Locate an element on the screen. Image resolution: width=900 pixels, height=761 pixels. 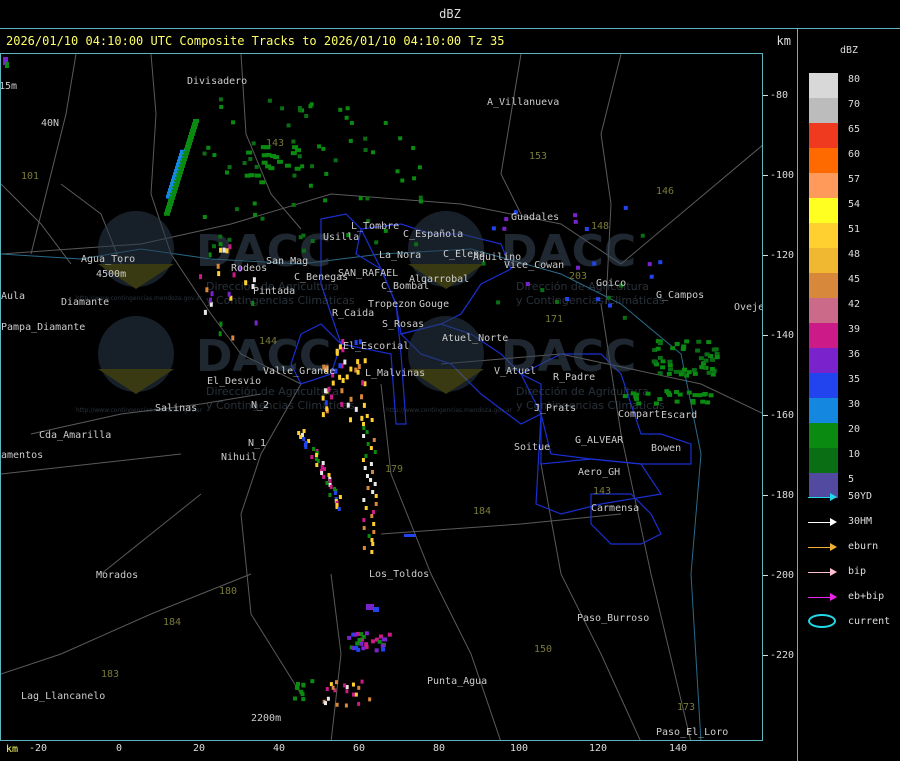
scale-label: 70 is located at coordinates (854, 104).